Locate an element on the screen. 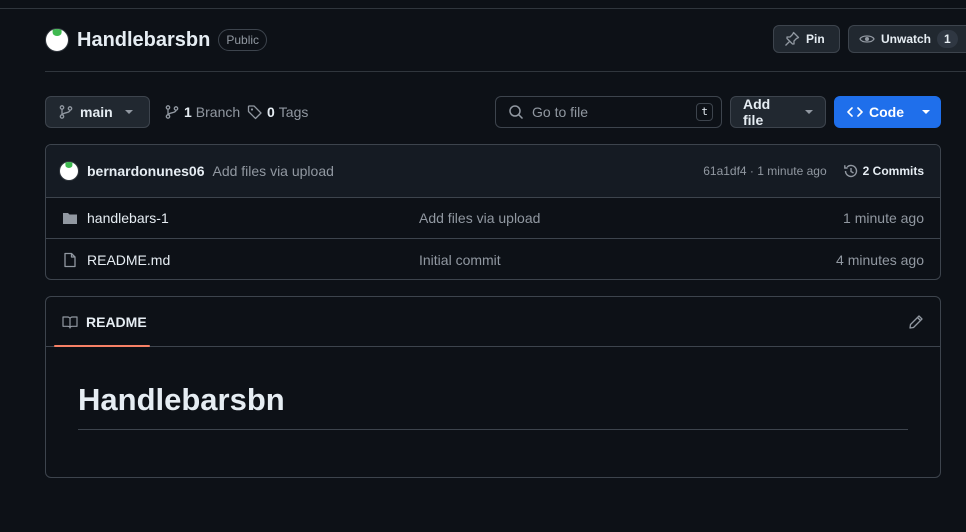 The width and height of the screenshot is (966, 532). branch-select-button: main is located at coordinates (97, 112).